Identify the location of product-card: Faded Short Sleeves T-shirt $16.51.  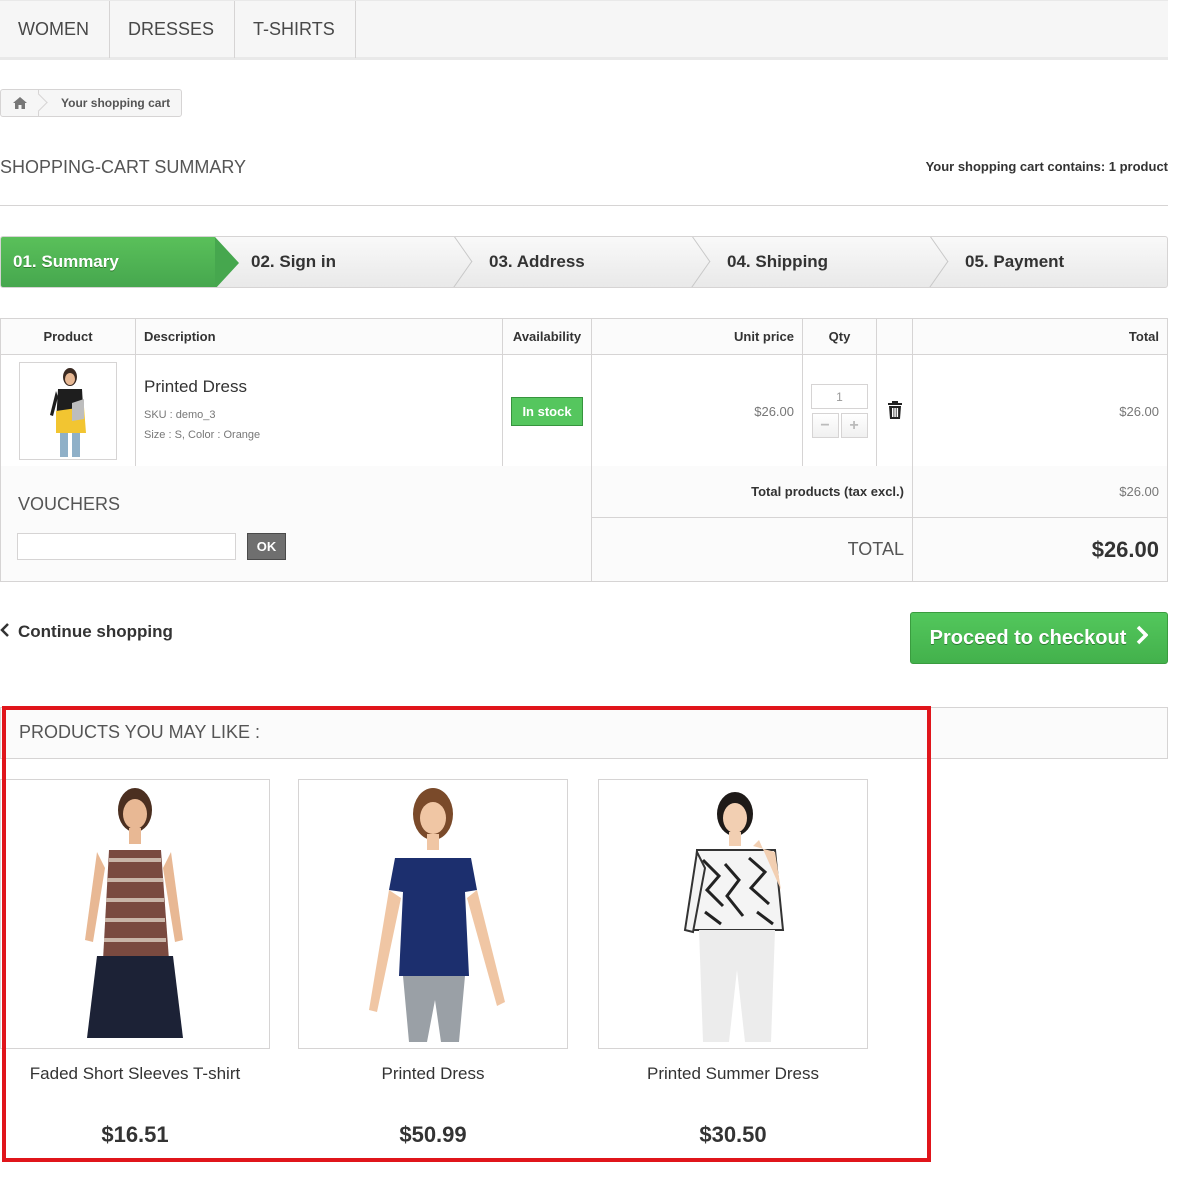
(135, 963).